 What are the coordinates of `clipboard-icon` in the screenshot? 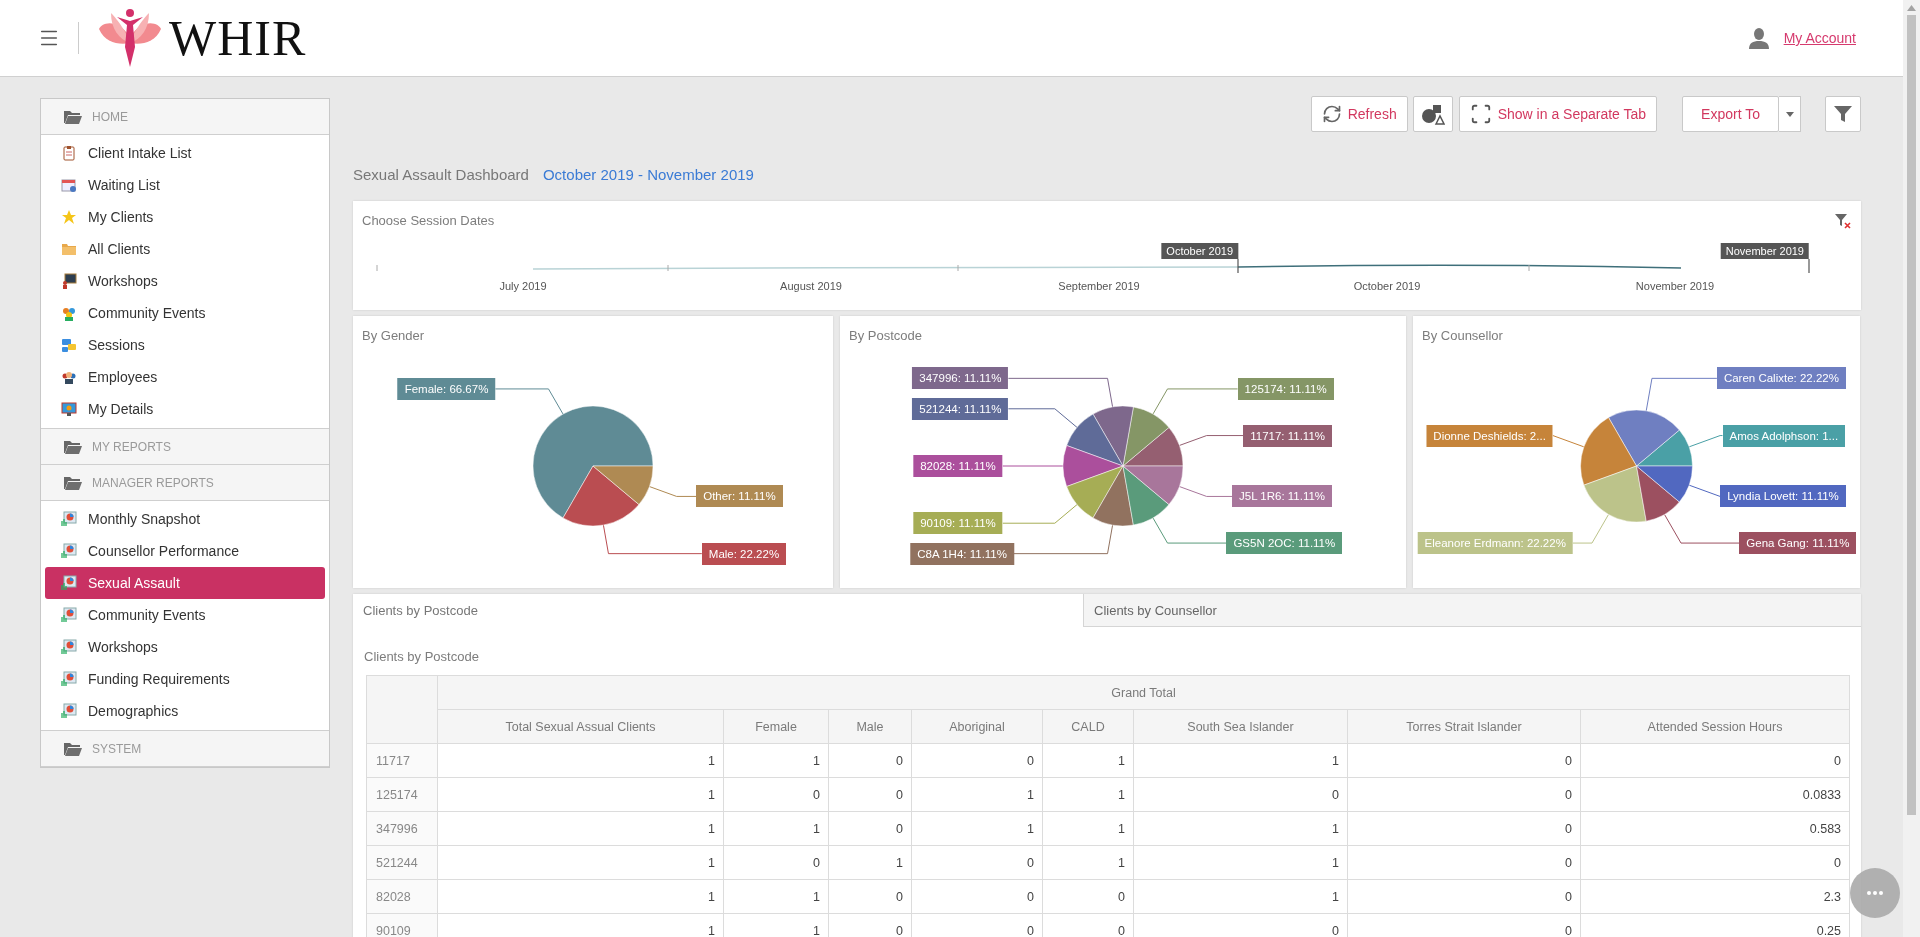 It's located at (69, 153).